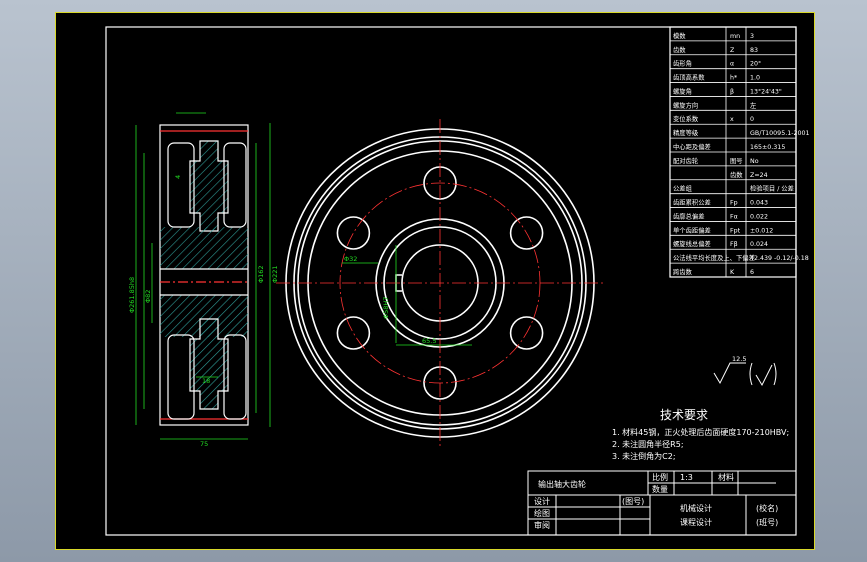 The width and height of the screenshot is (867, 562). Describe the element at coordinates (759, 244) in the screenshot. I see `param-val: 0.024` at that location.